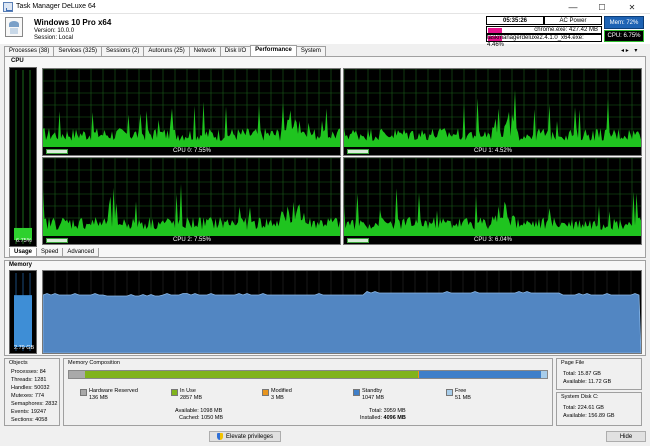 This screenshot has height=446, width=650. Describe the element at coordinates (515, 20) in the screenshot. I see `clock-readout: 05:35:26` at that location.